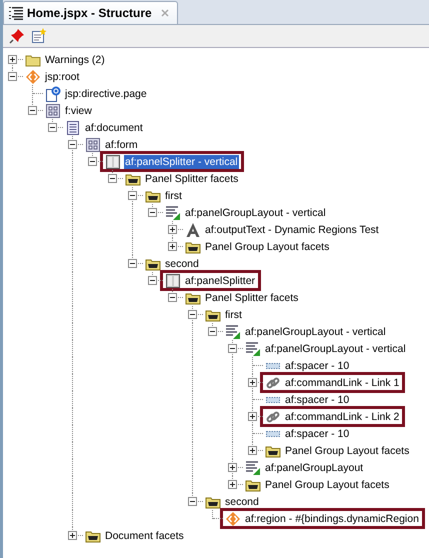  Describe the element at coordinates (342, 417) in the screenshot. I see `node-label: af:commandLink - Link 2` at that location.